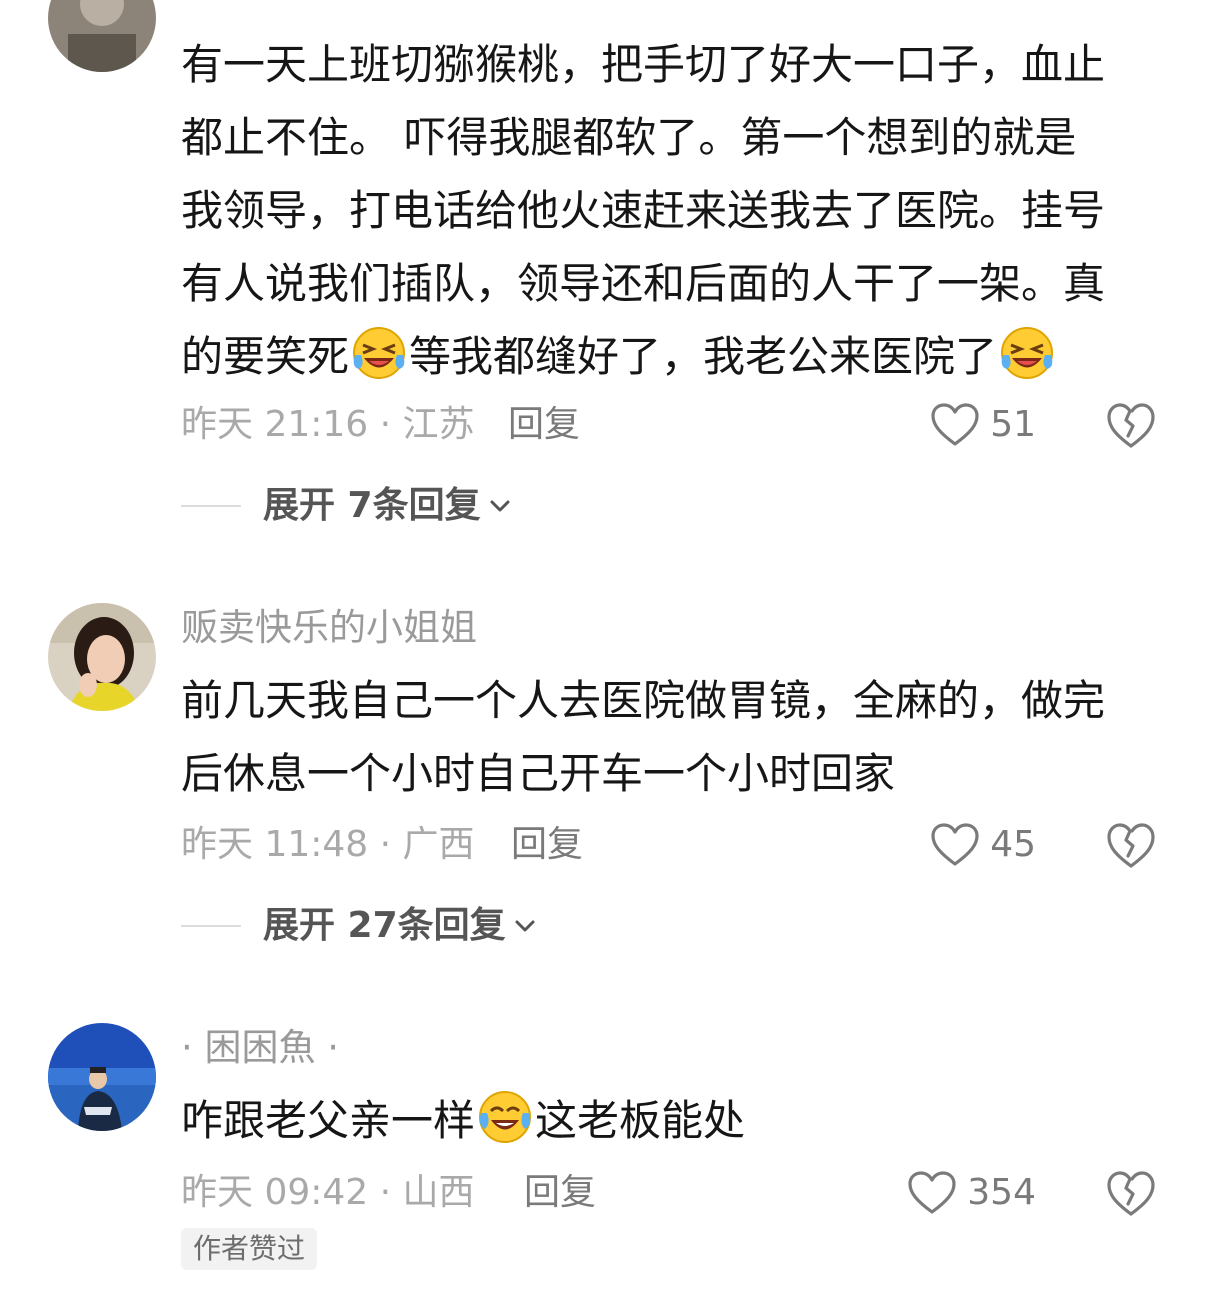 This screenshot has height=1290, width=1206. What do you see at coordinates (629, 137) in the screenshot?
I see `comment-line: 都止不住。 吓得我腿都软了。第一个想到的就是` at bounding box center [629, 137].